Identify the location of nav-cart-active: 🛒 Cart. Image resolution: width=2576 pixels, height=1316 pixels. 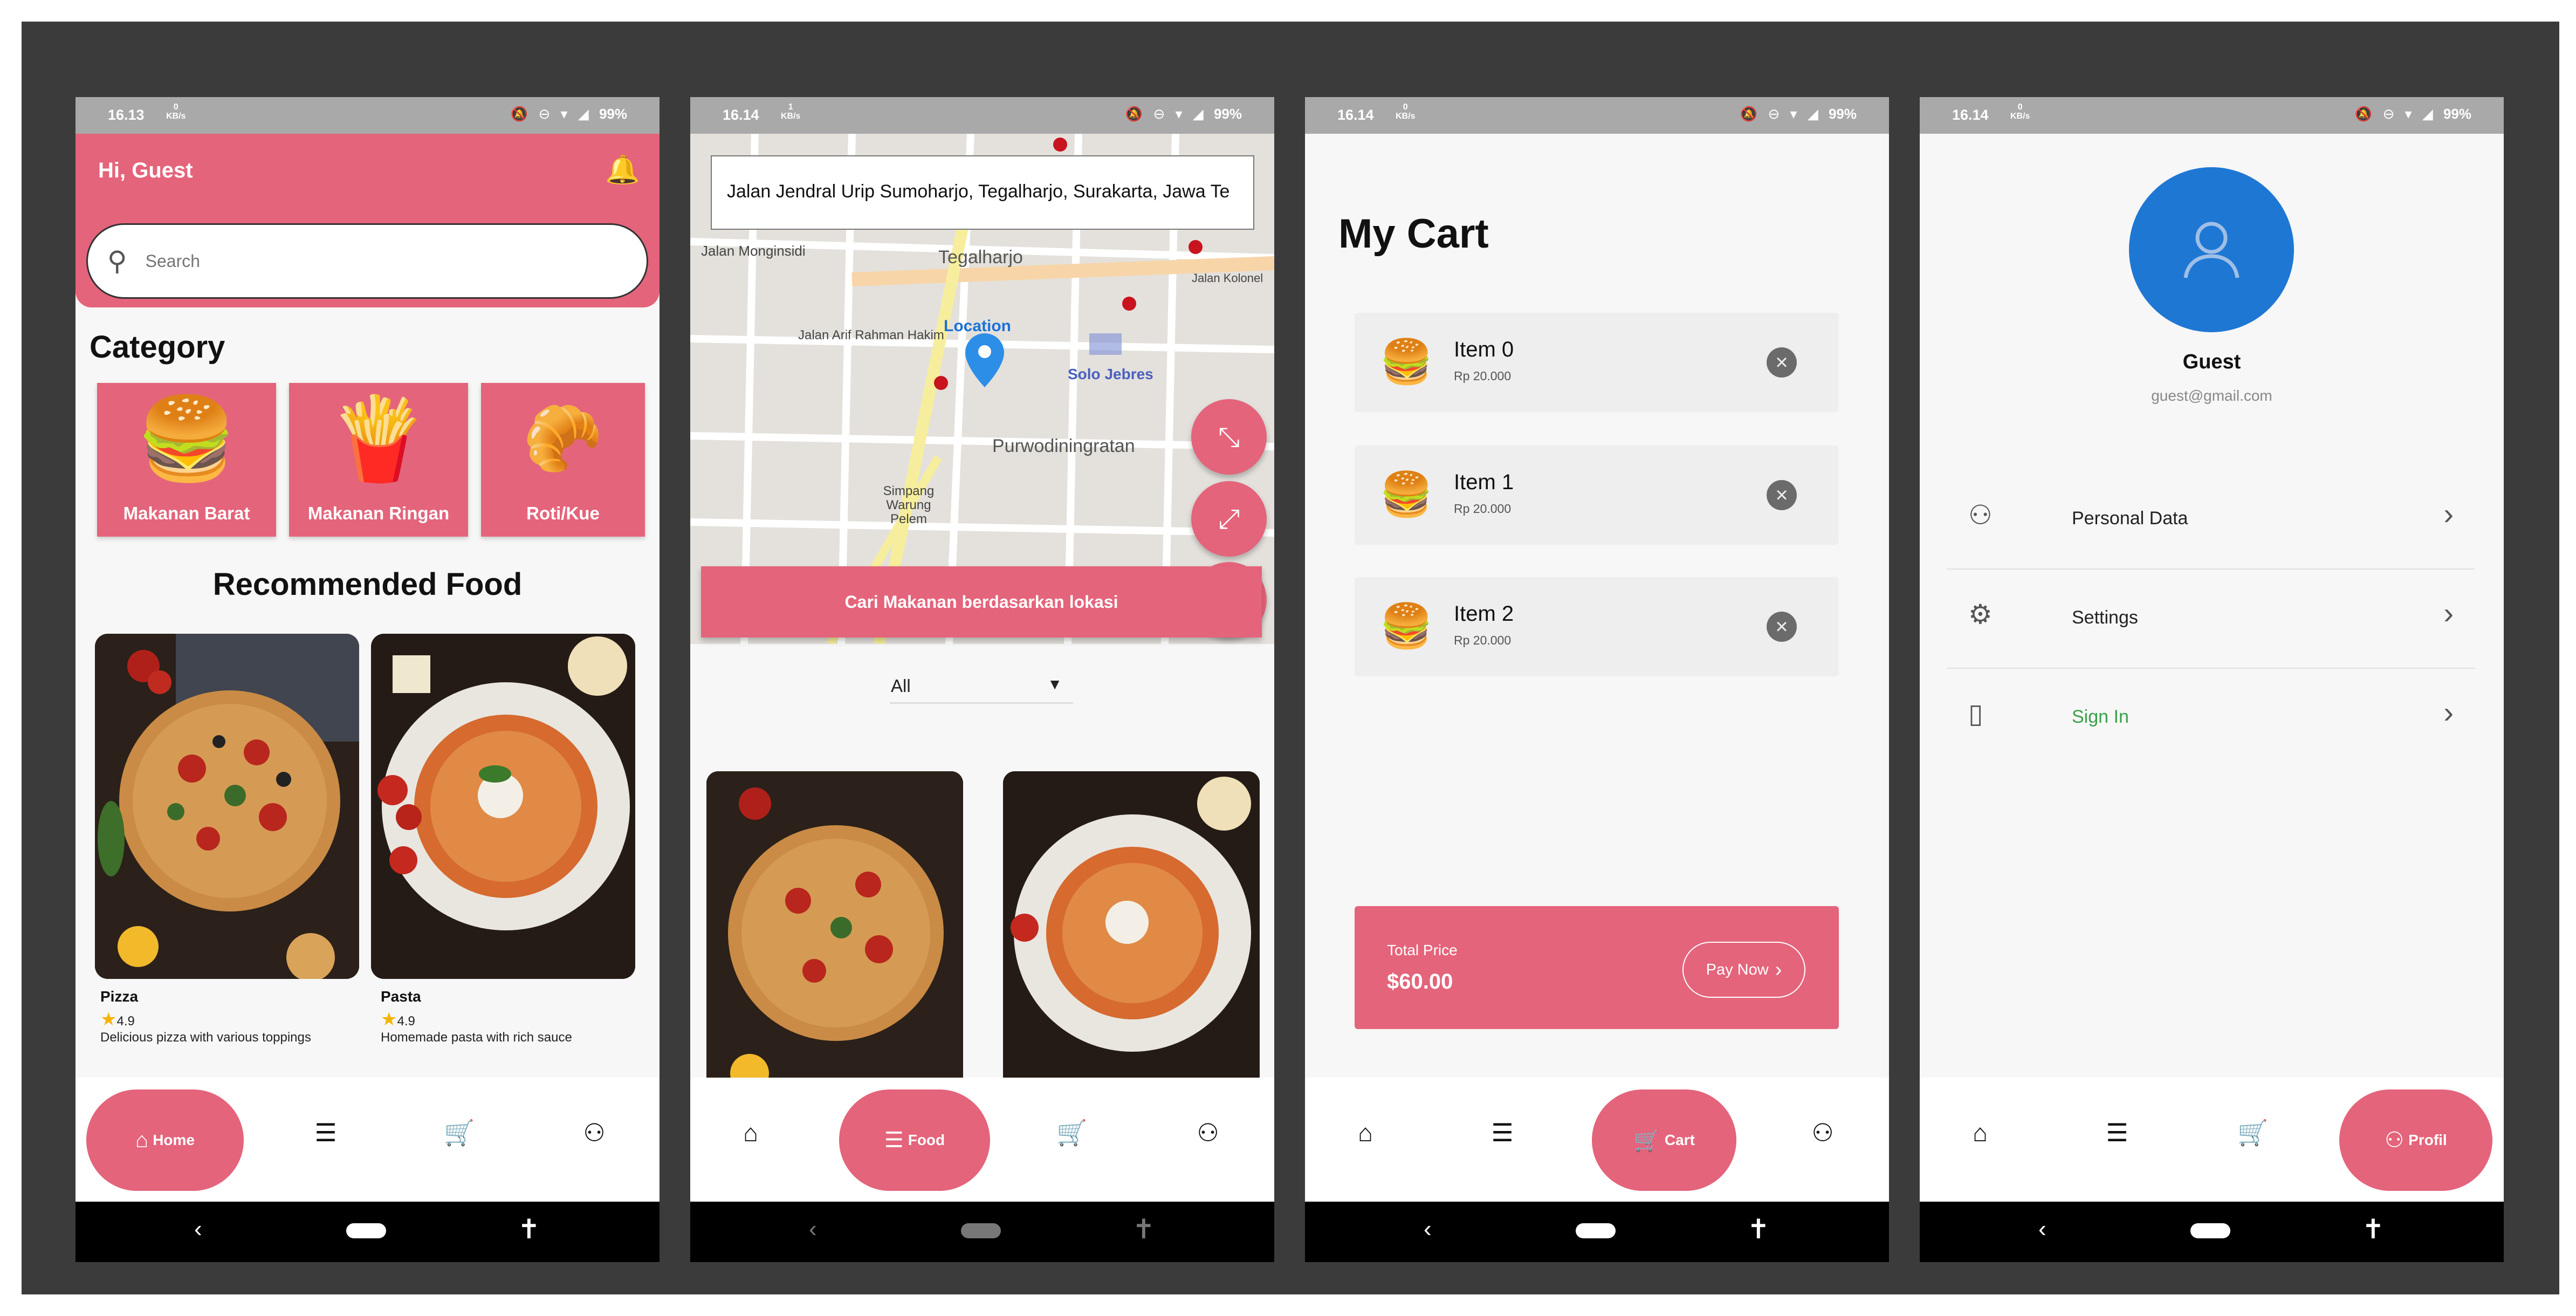
(1664, 1140).